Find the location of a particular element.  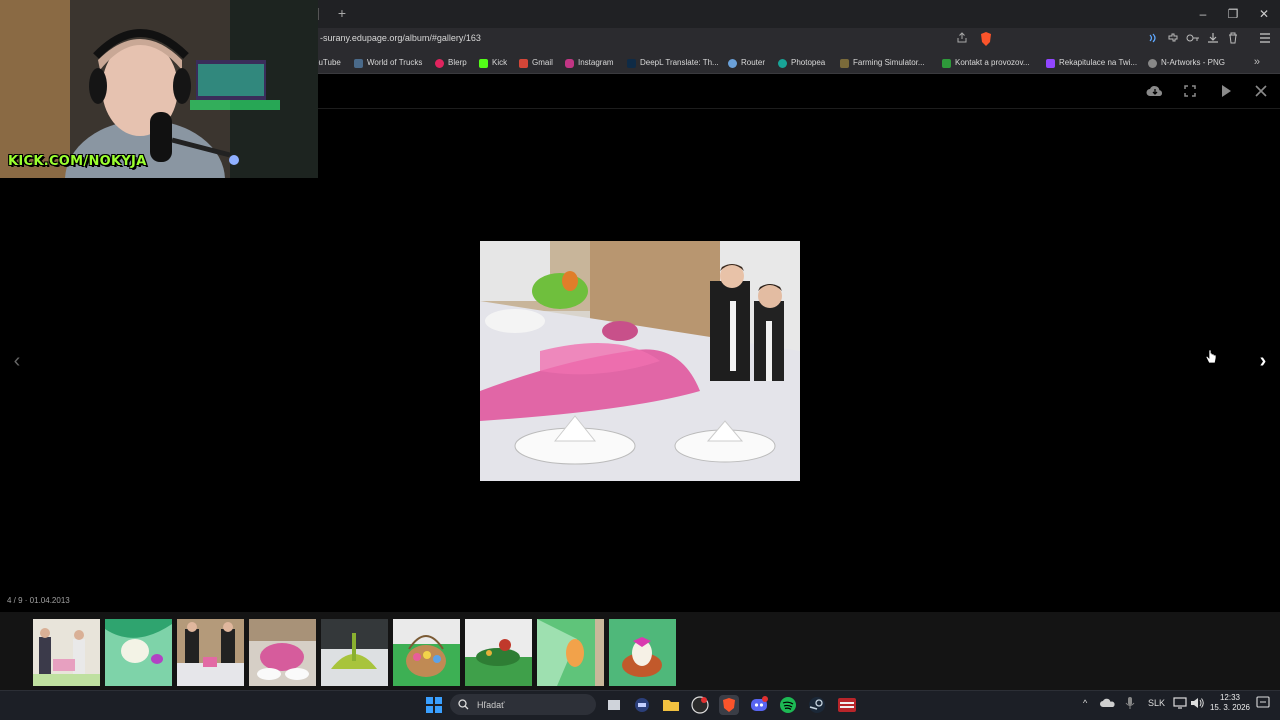

new-tab-button: + is located at coordinates (342, 13).